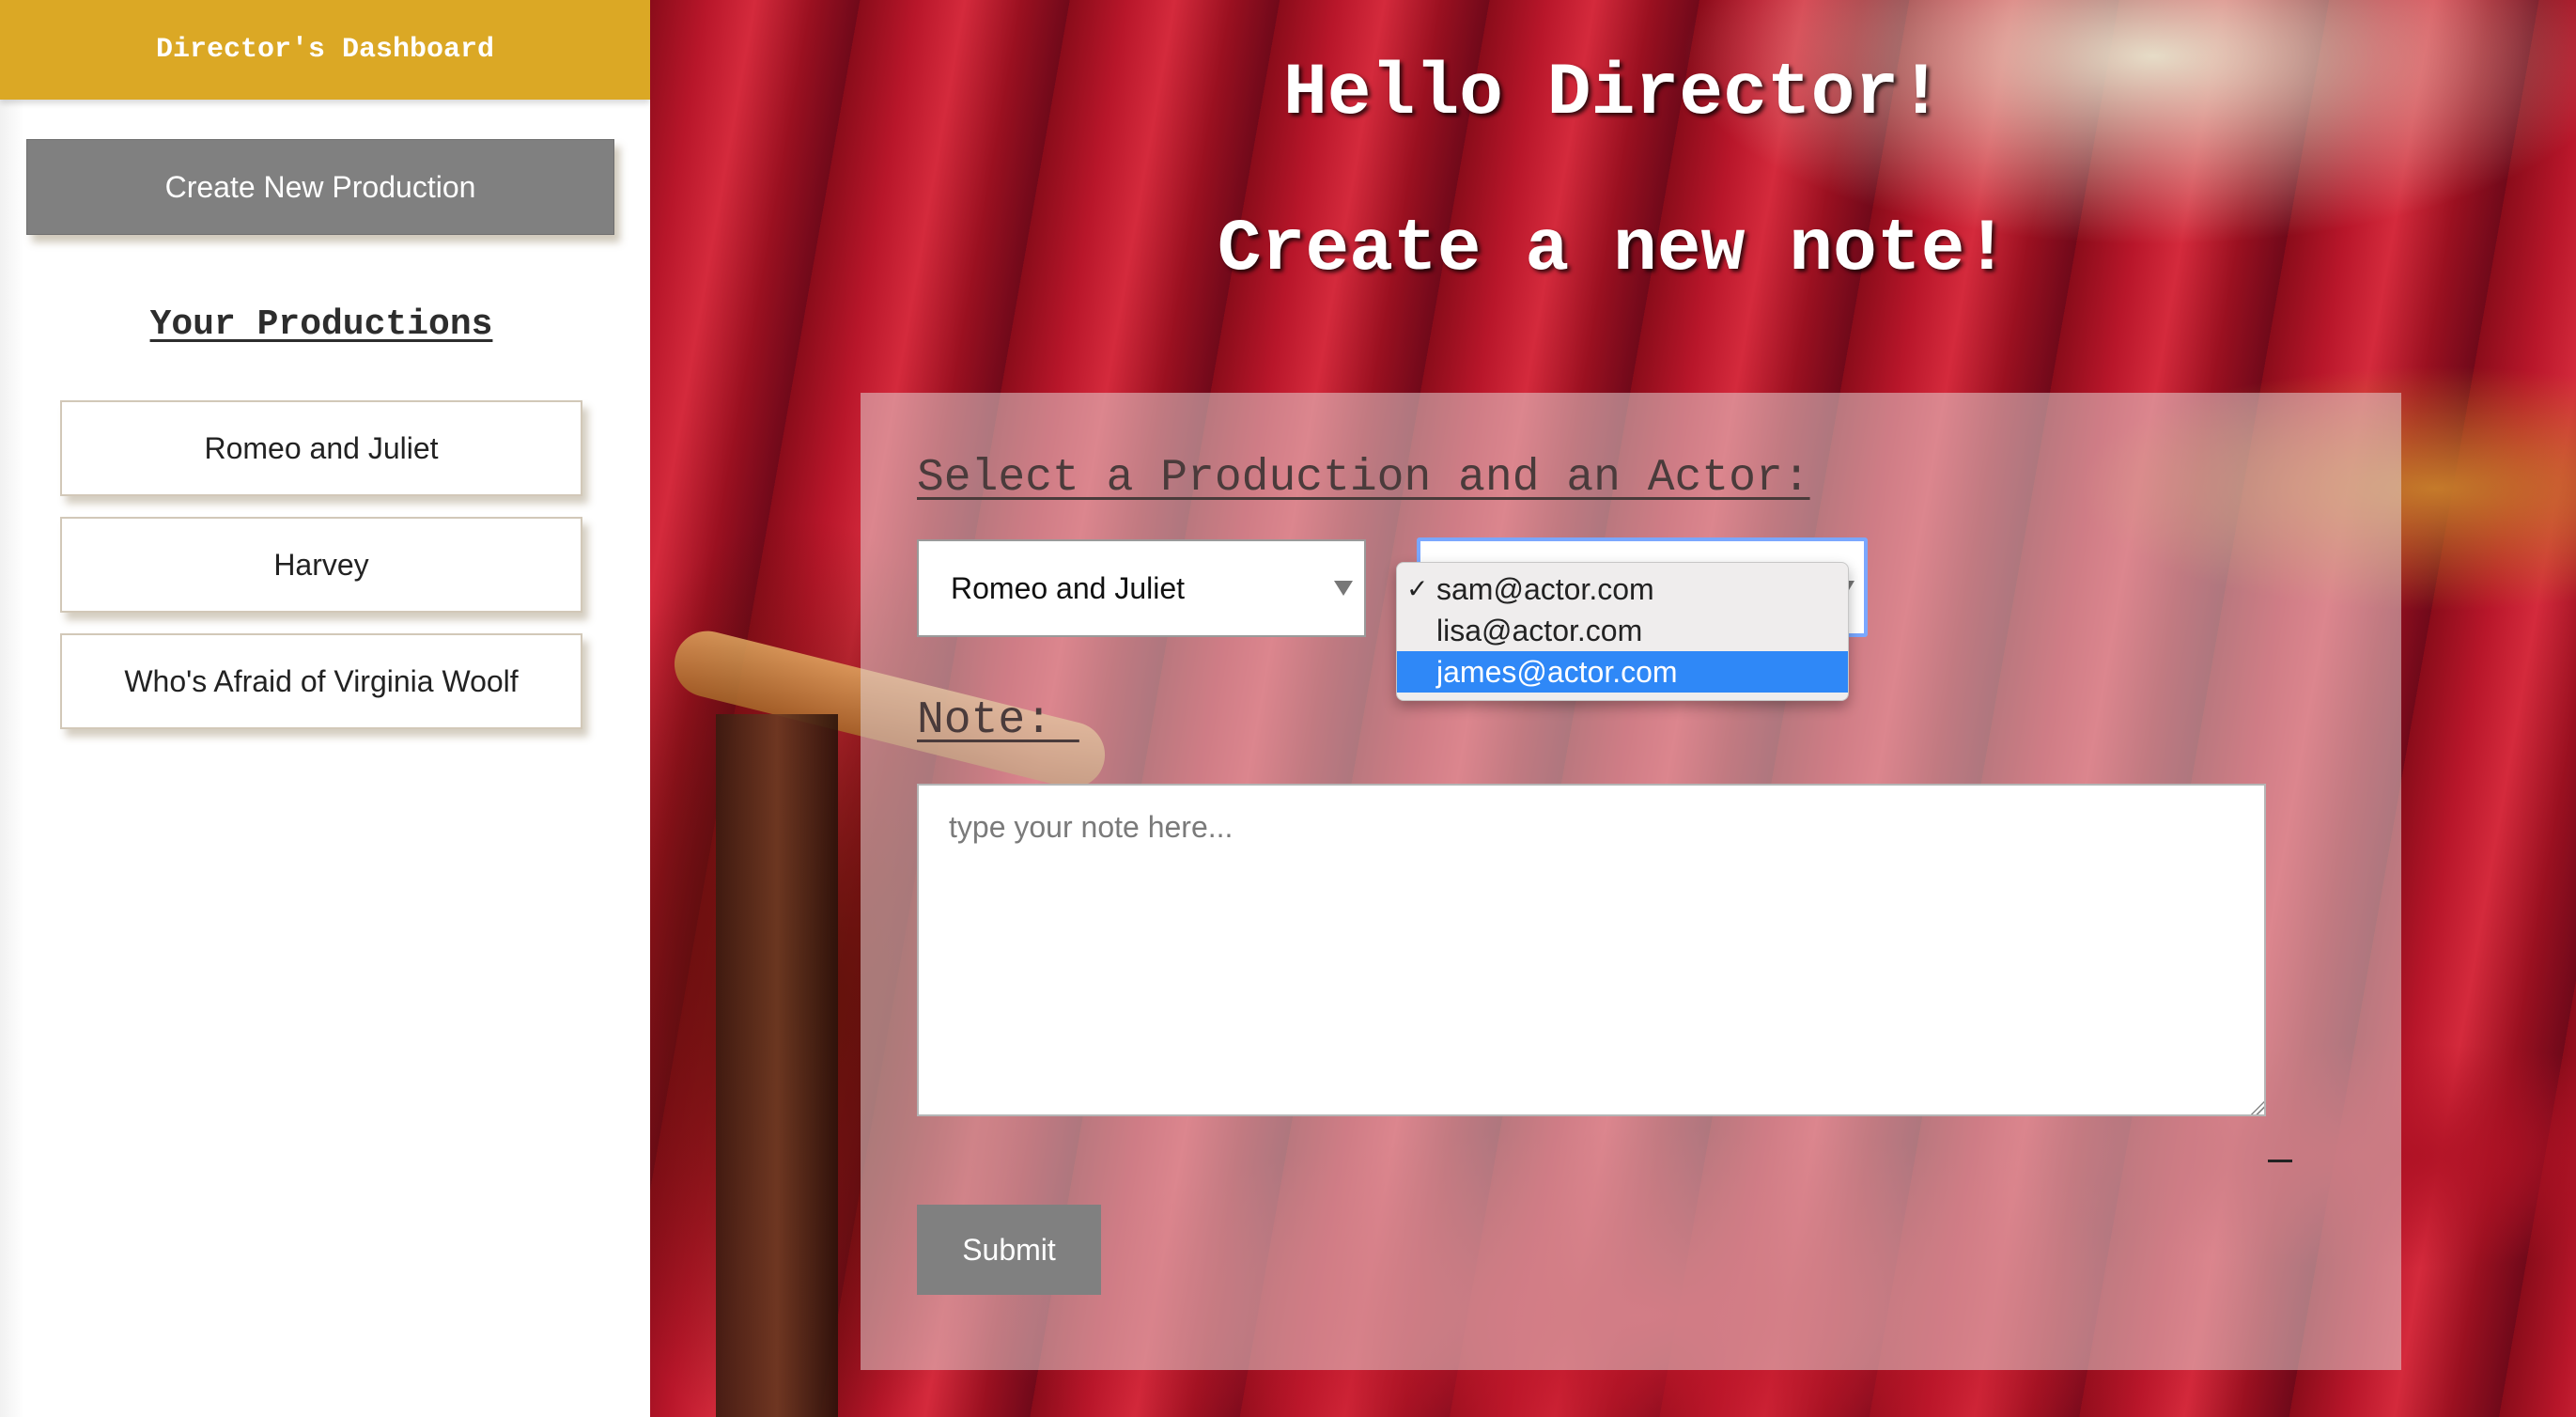 This screenshot has width=2576, height=1417. Describe the element at coordinates (1009, 1250) in the screenshot. I see `submit-button: Submit` at that location.